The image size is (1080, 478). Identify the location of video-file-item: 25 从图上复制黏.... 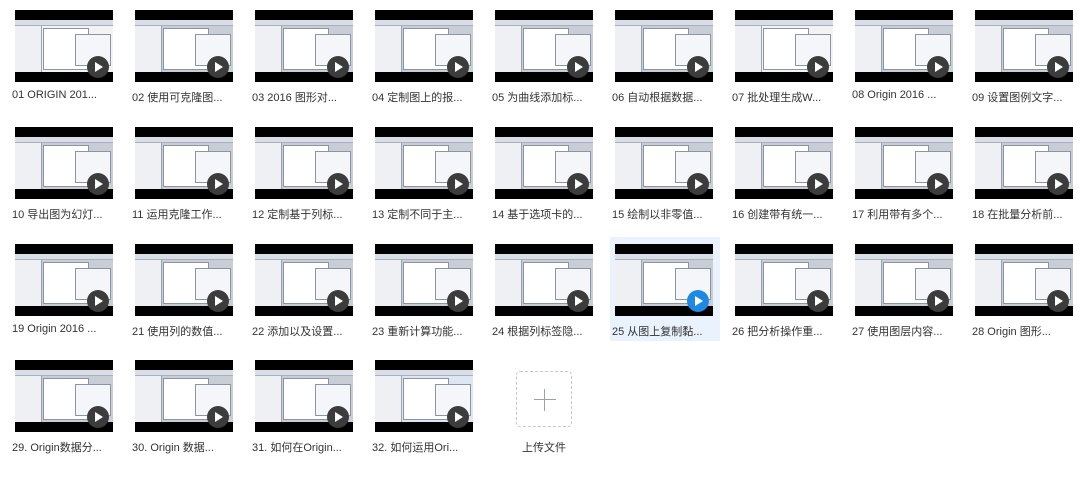
(665, 289).